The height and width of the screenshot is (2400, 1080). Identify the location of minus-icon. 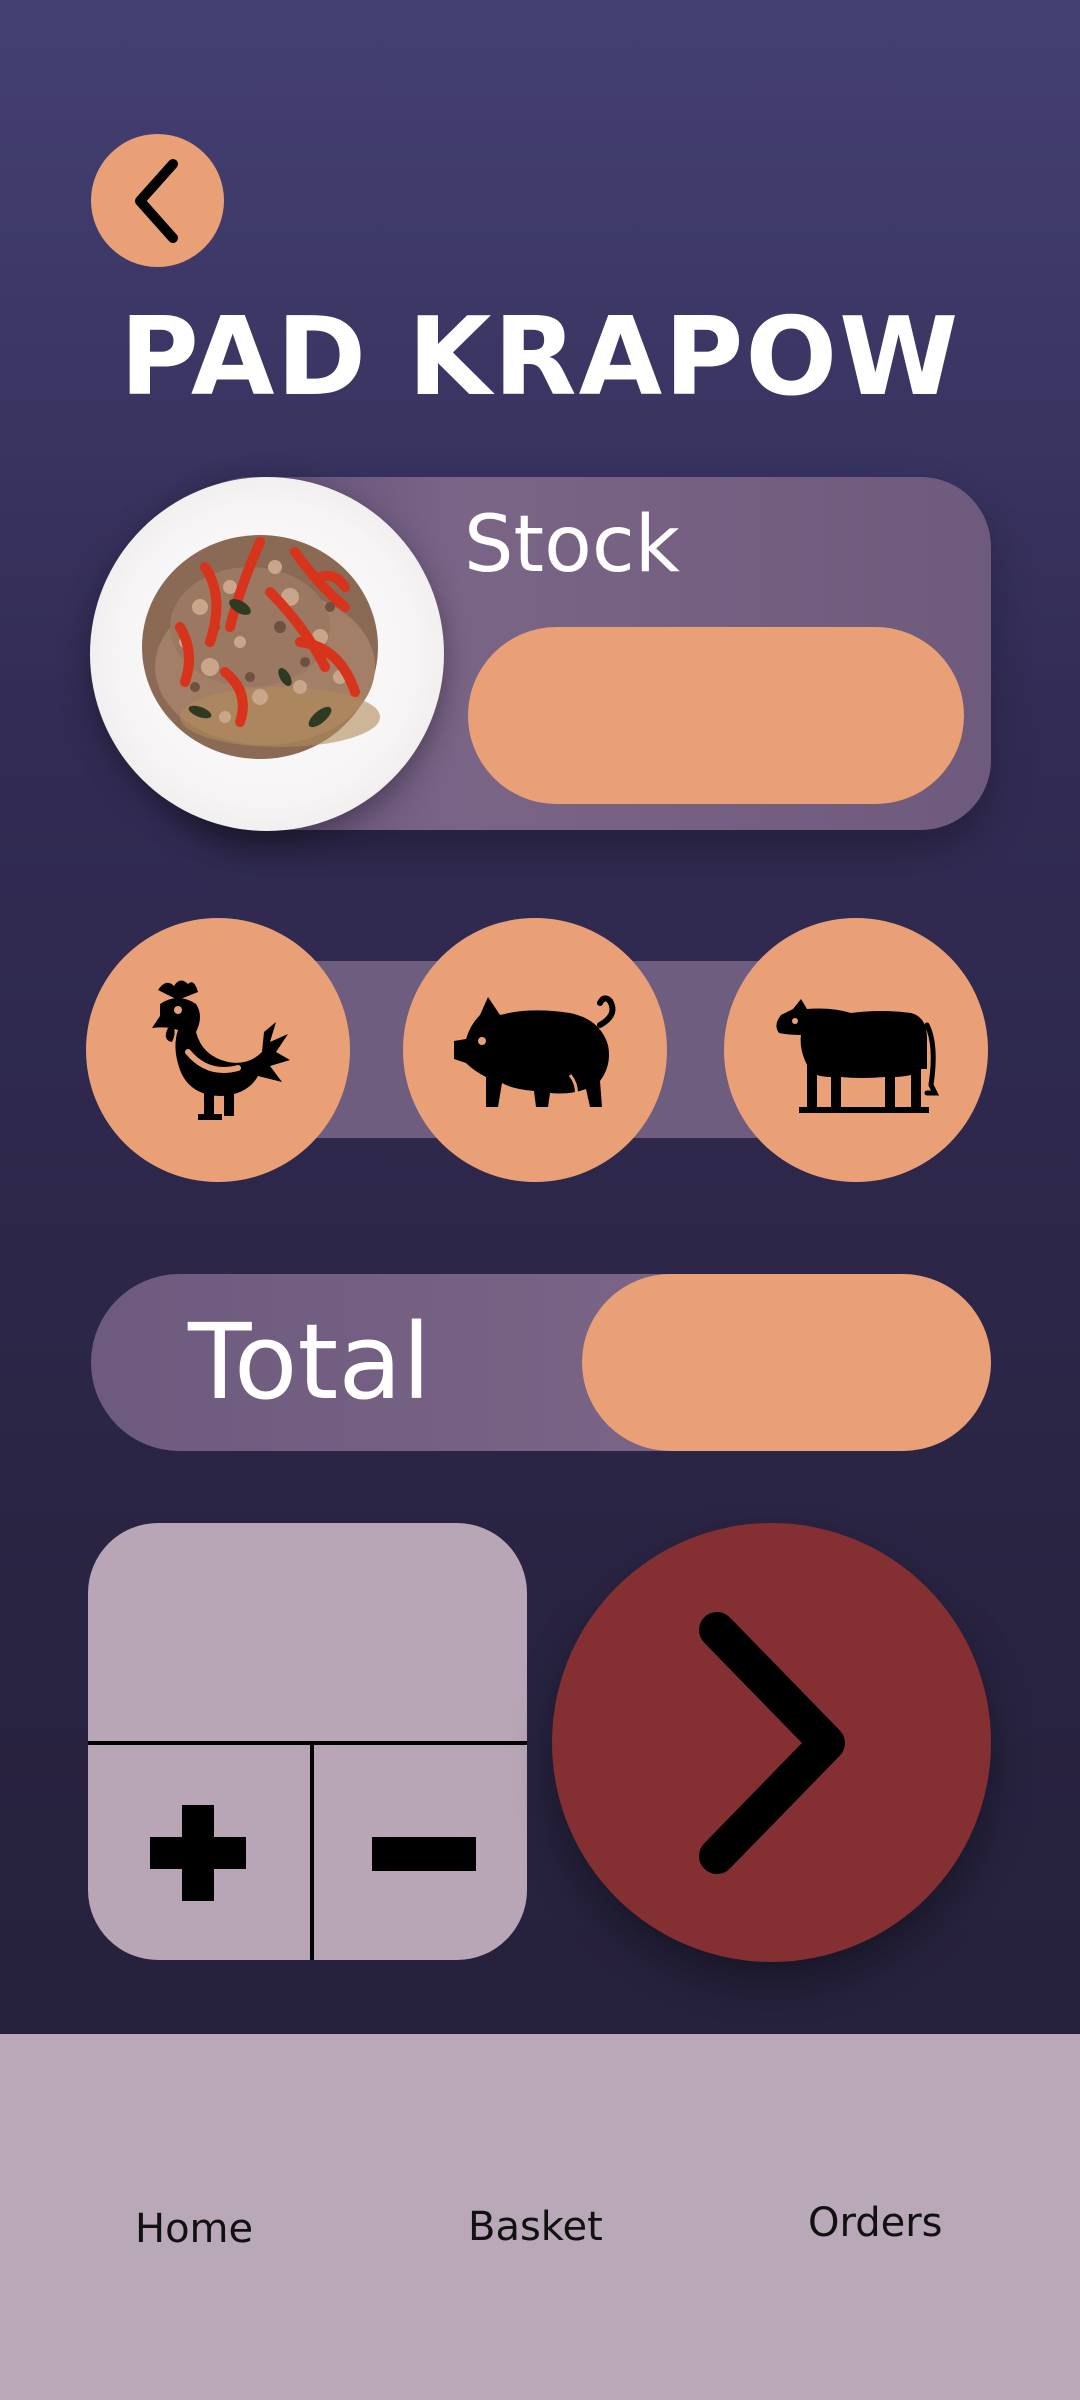
(424, 1853).